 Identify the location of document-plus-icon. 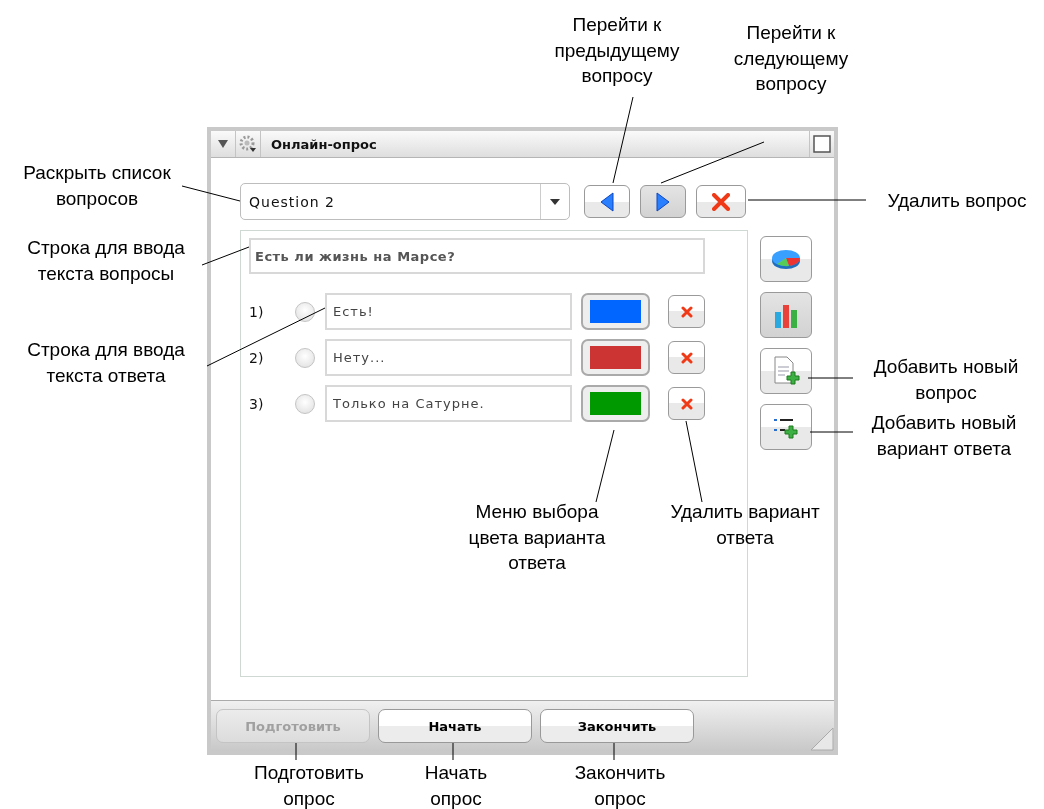
(786, 371).